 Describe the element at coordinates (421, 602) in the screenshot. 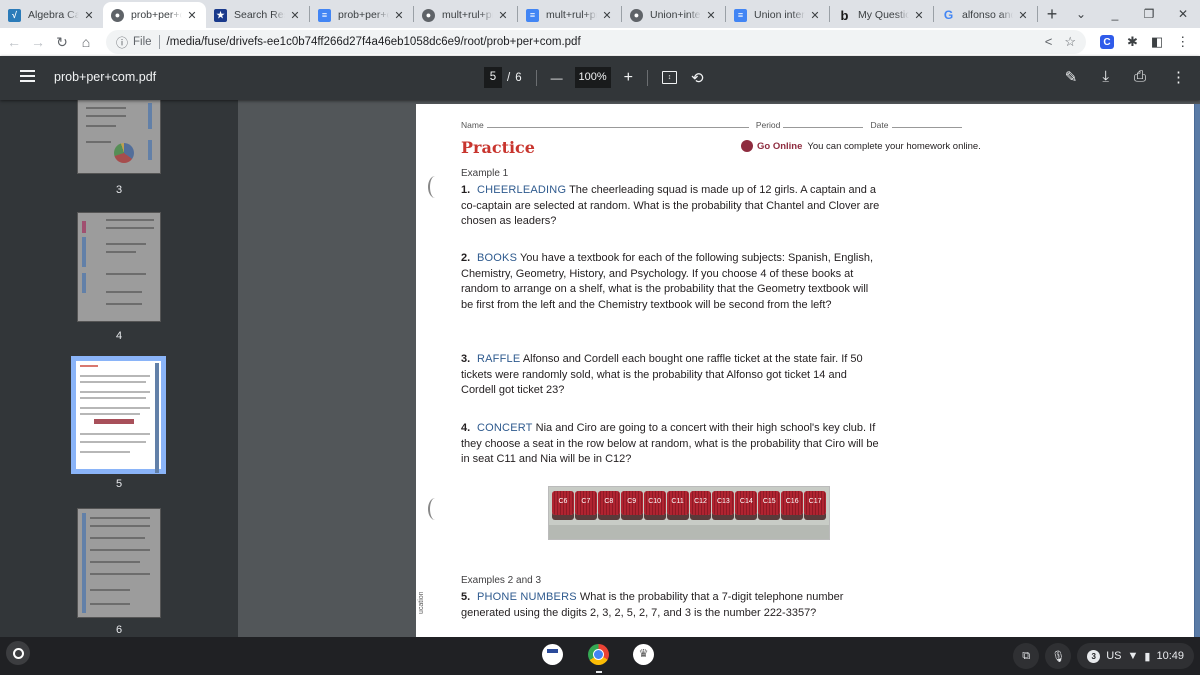

I see `margin-text: ucation` at that location.